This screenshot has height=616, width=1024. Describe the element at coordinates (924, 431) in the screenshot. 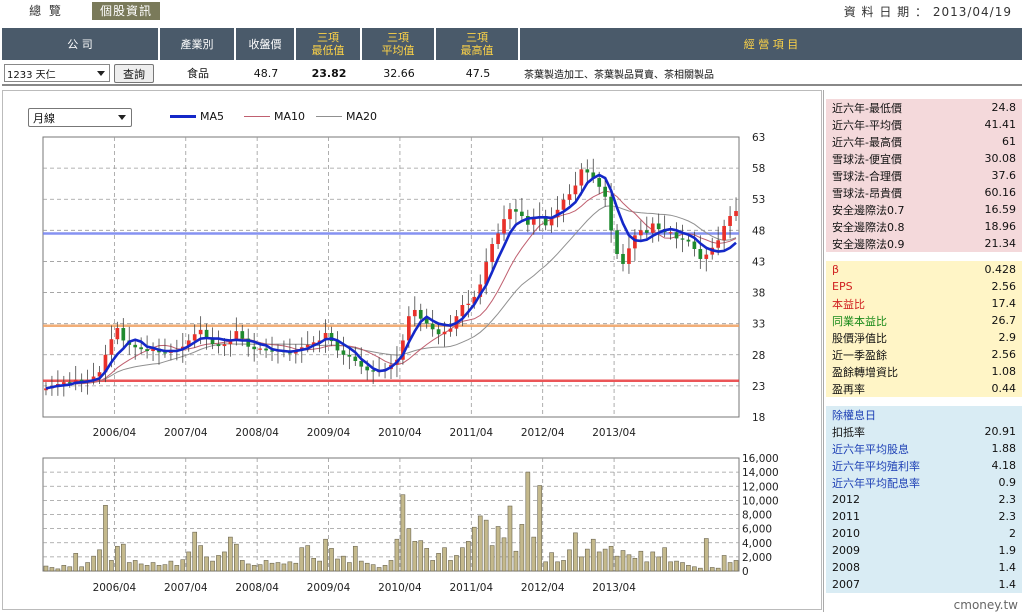

I see `dividend-row: 扣抵率 20.91` at that location.